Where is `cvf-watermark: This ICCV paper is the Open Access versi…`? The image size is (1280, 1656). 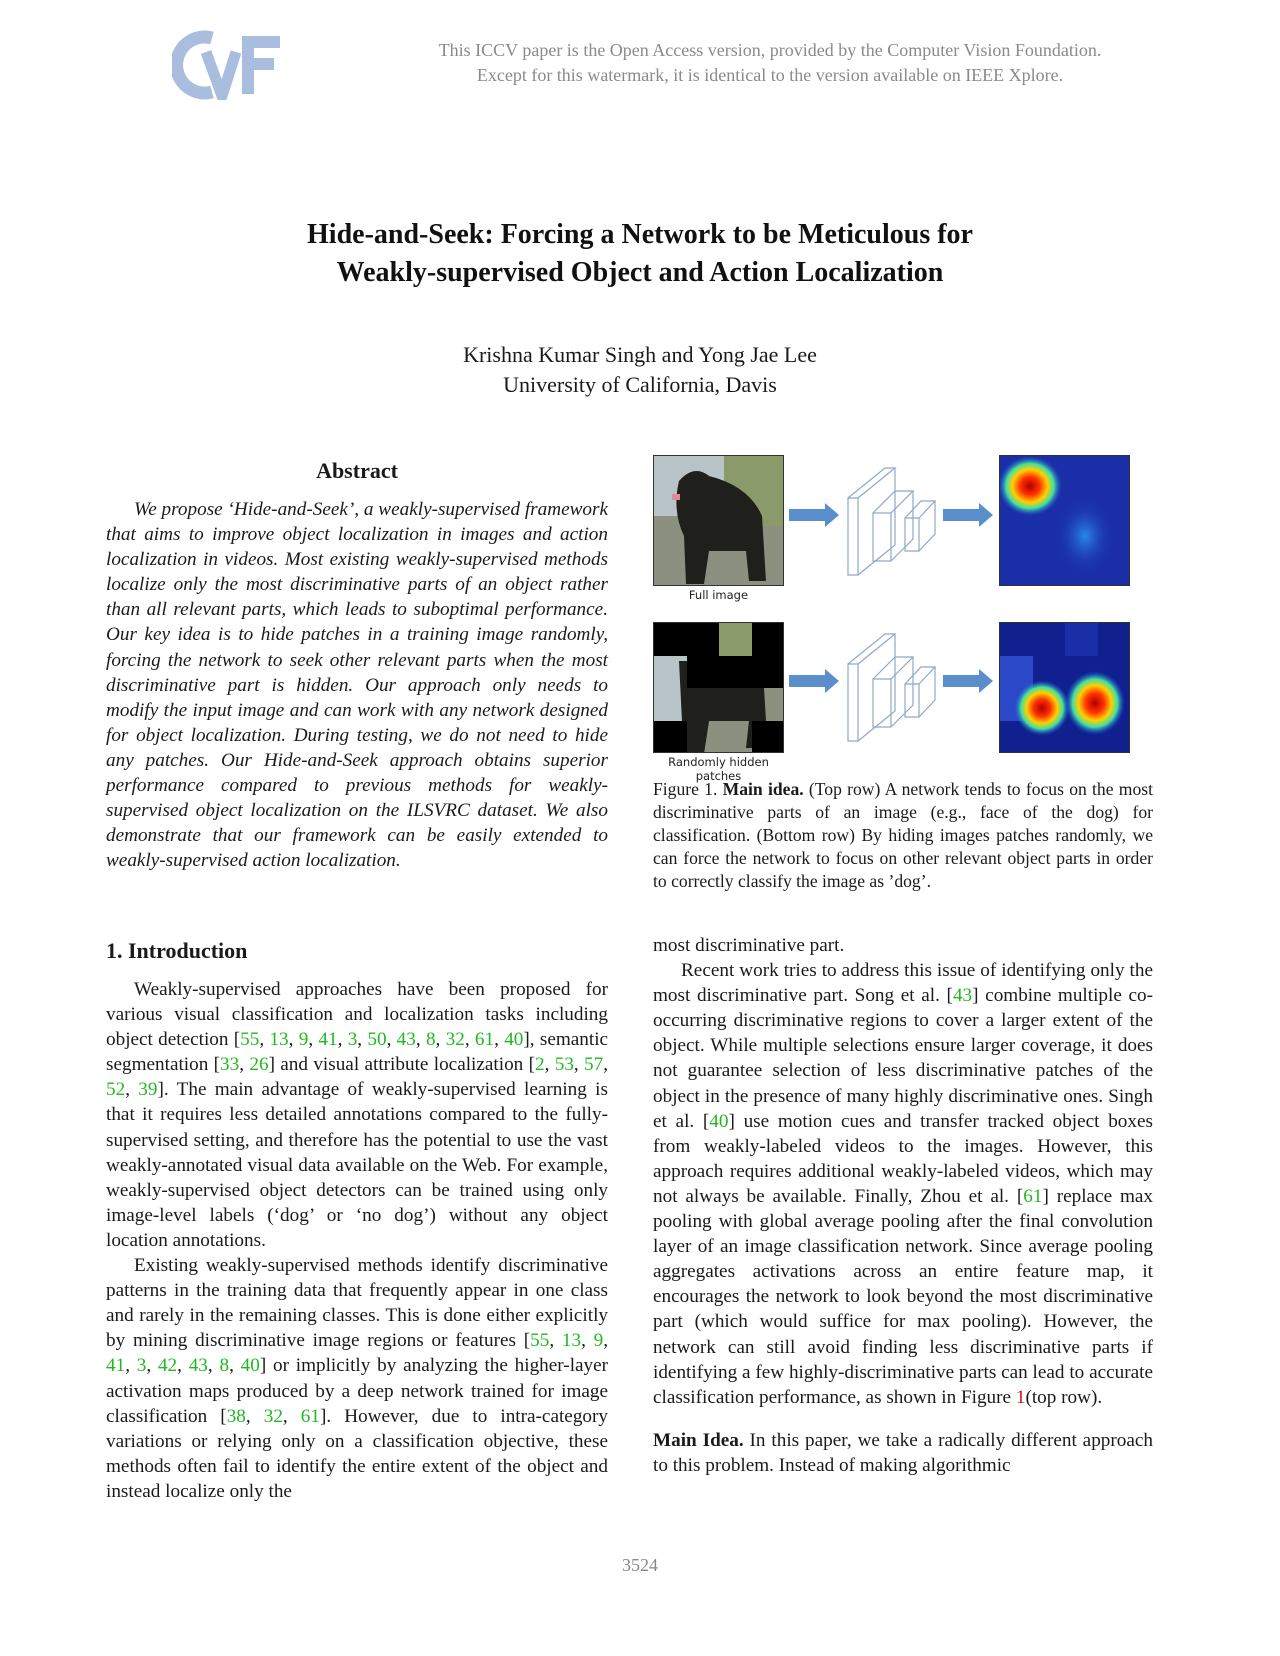
cvf-watermark: This ICCV paper is the Open Access versi… is located at coordinates (640, 70).